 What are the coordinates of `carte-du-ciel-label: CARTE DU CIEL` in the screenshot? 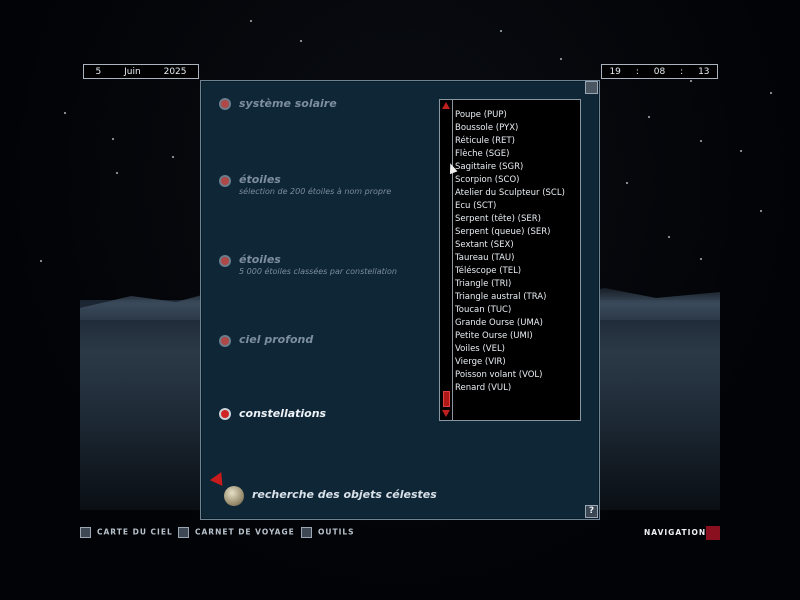 It's located at (135, 532).